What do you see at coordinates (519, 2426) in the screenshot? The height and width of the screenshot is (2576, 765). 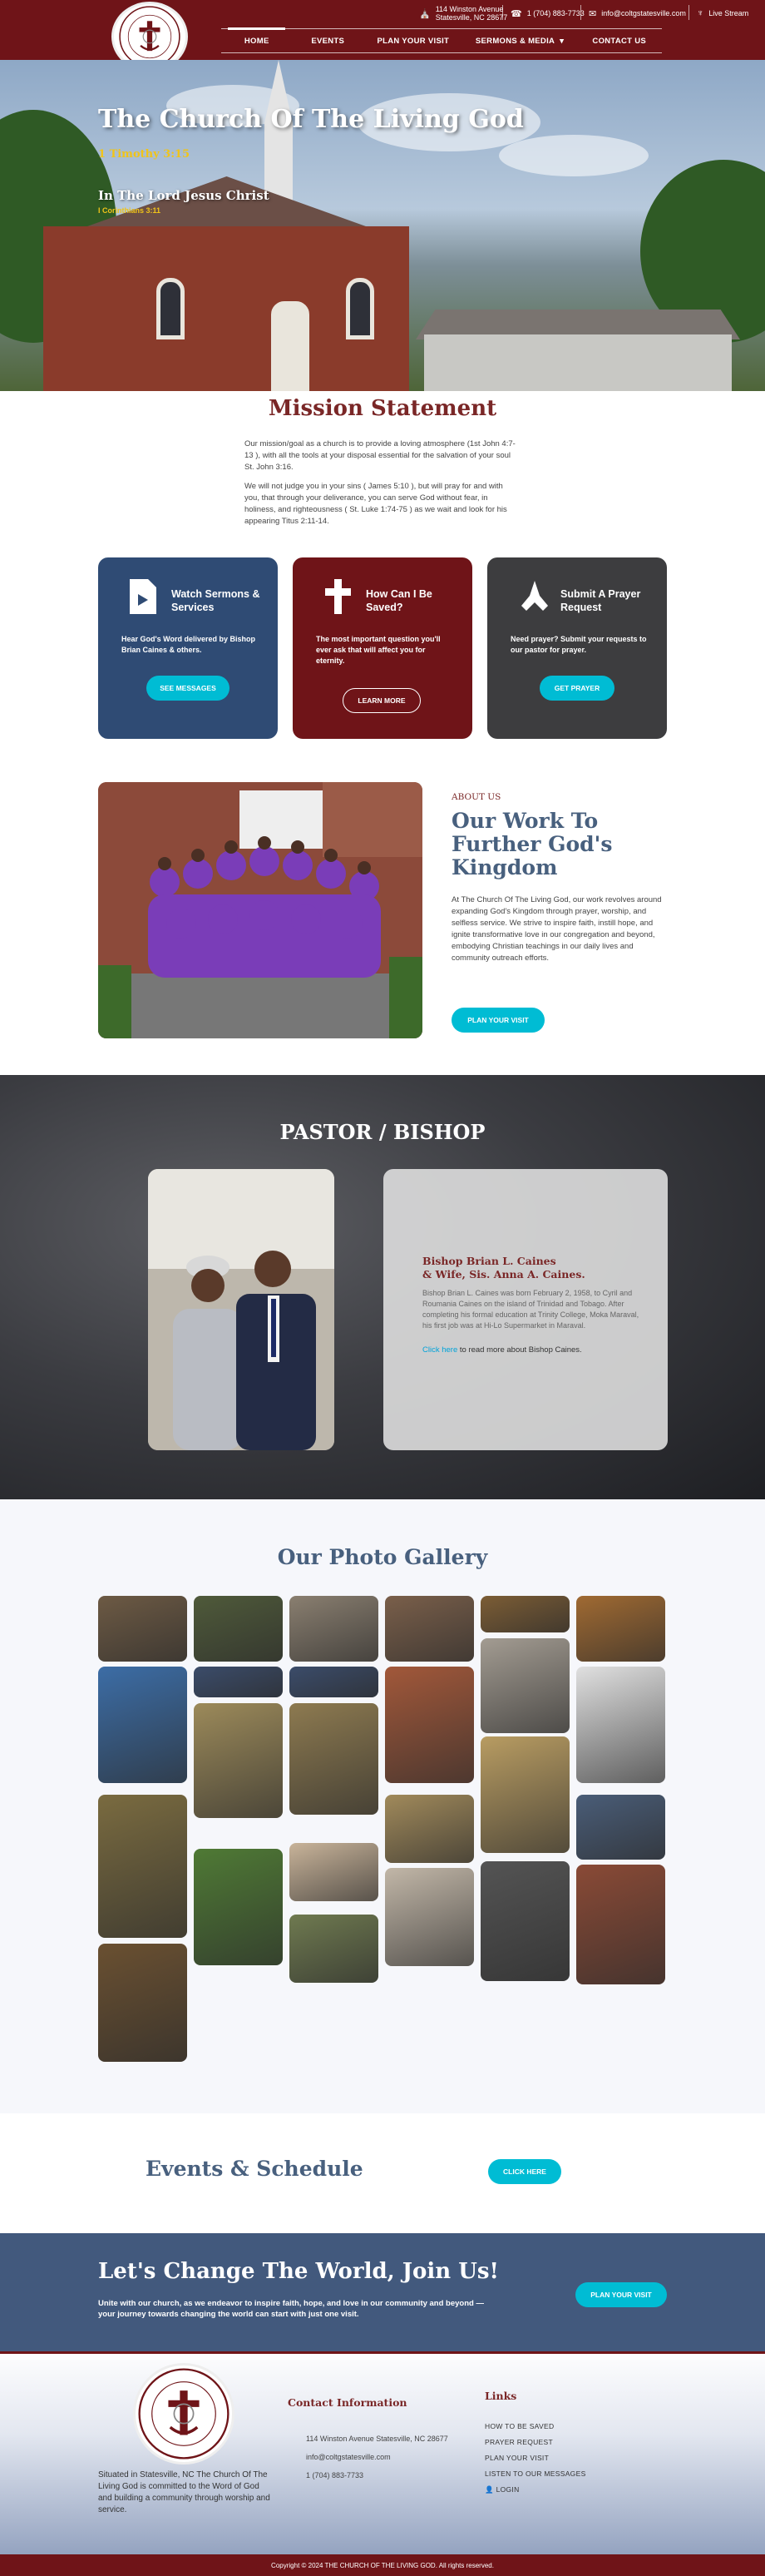 I see `footer-link-how-to-be-saved: HOW TO BE SAVED` at bounding box center [519, 2426].